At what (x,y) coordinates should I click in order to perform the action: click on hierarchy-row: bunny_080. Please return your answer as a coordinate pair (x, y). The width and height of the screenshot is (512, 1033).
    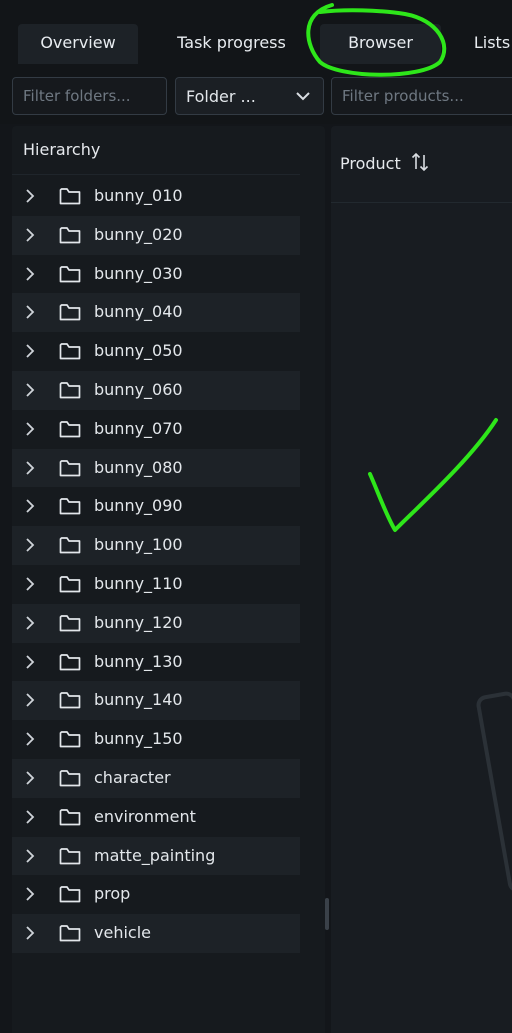
    Looking at the image, I should click on (156, 468).